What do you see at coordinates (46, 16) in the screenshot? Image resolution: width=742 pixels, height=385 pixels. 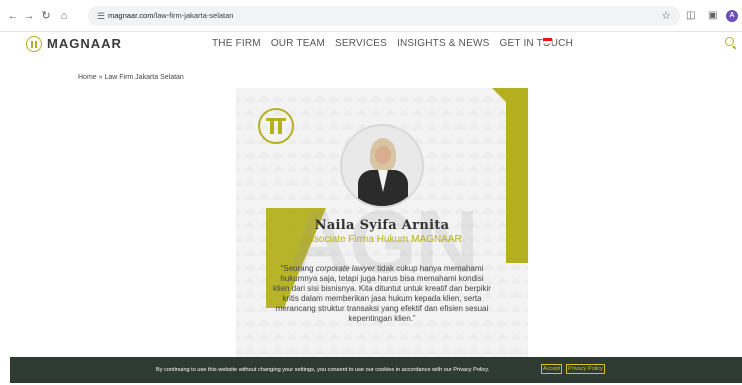 I see `reload-icon: ↻` at bounding box center [46, 16].